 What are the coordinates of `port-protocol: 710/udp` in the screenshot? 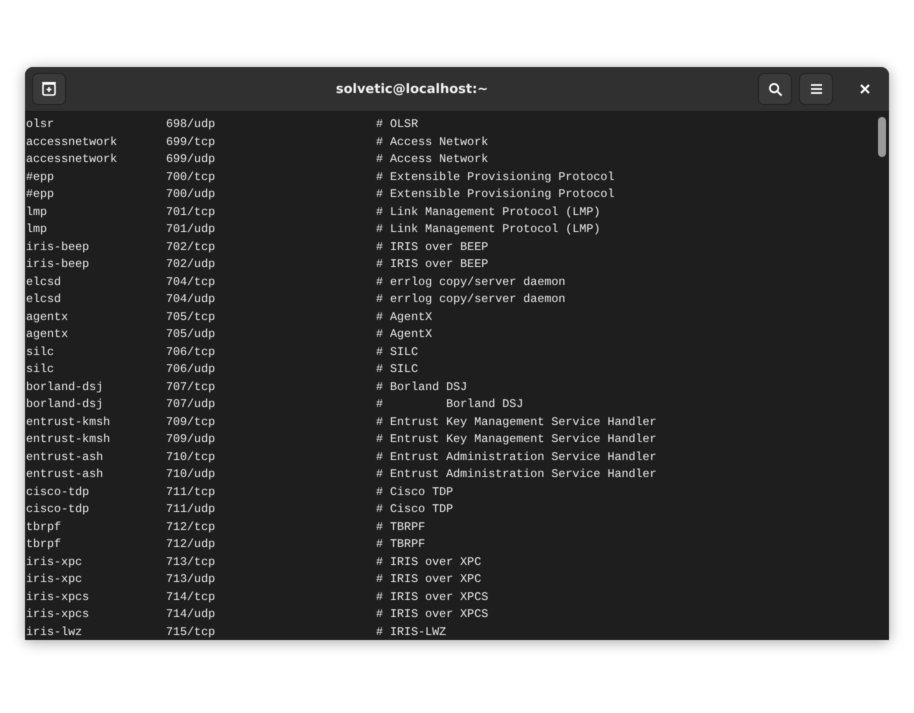 It's located at (191, 474).